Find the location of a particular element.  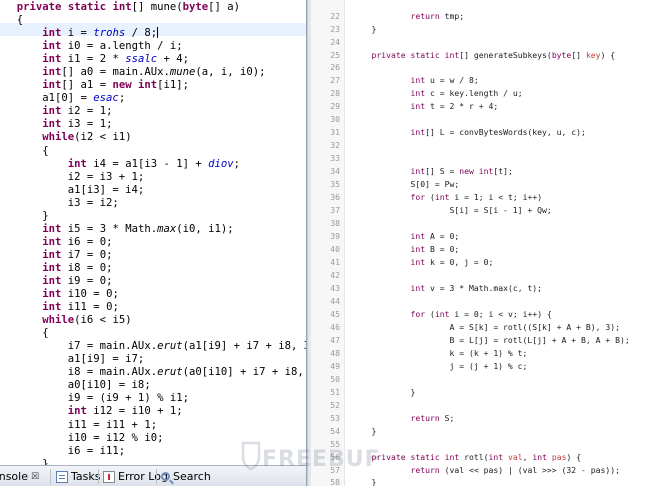

code-line: int i6 = 0; is located at coordinates (155, 242).